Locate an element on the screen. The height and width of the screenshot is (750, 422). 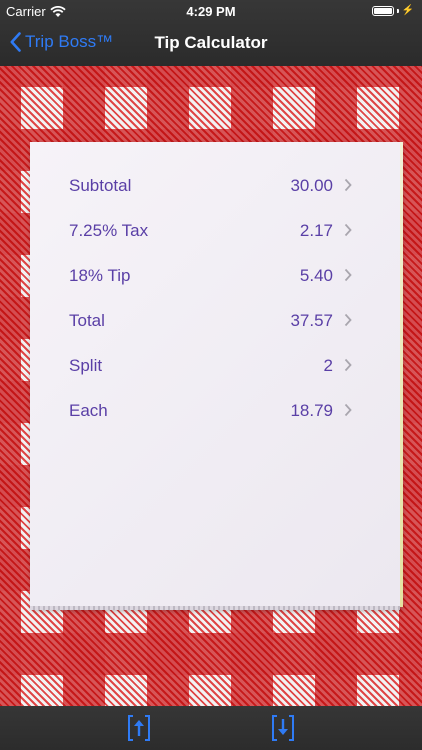
row-tax: 7.25% Tax 2.17 is located at coordinates (215, 230).